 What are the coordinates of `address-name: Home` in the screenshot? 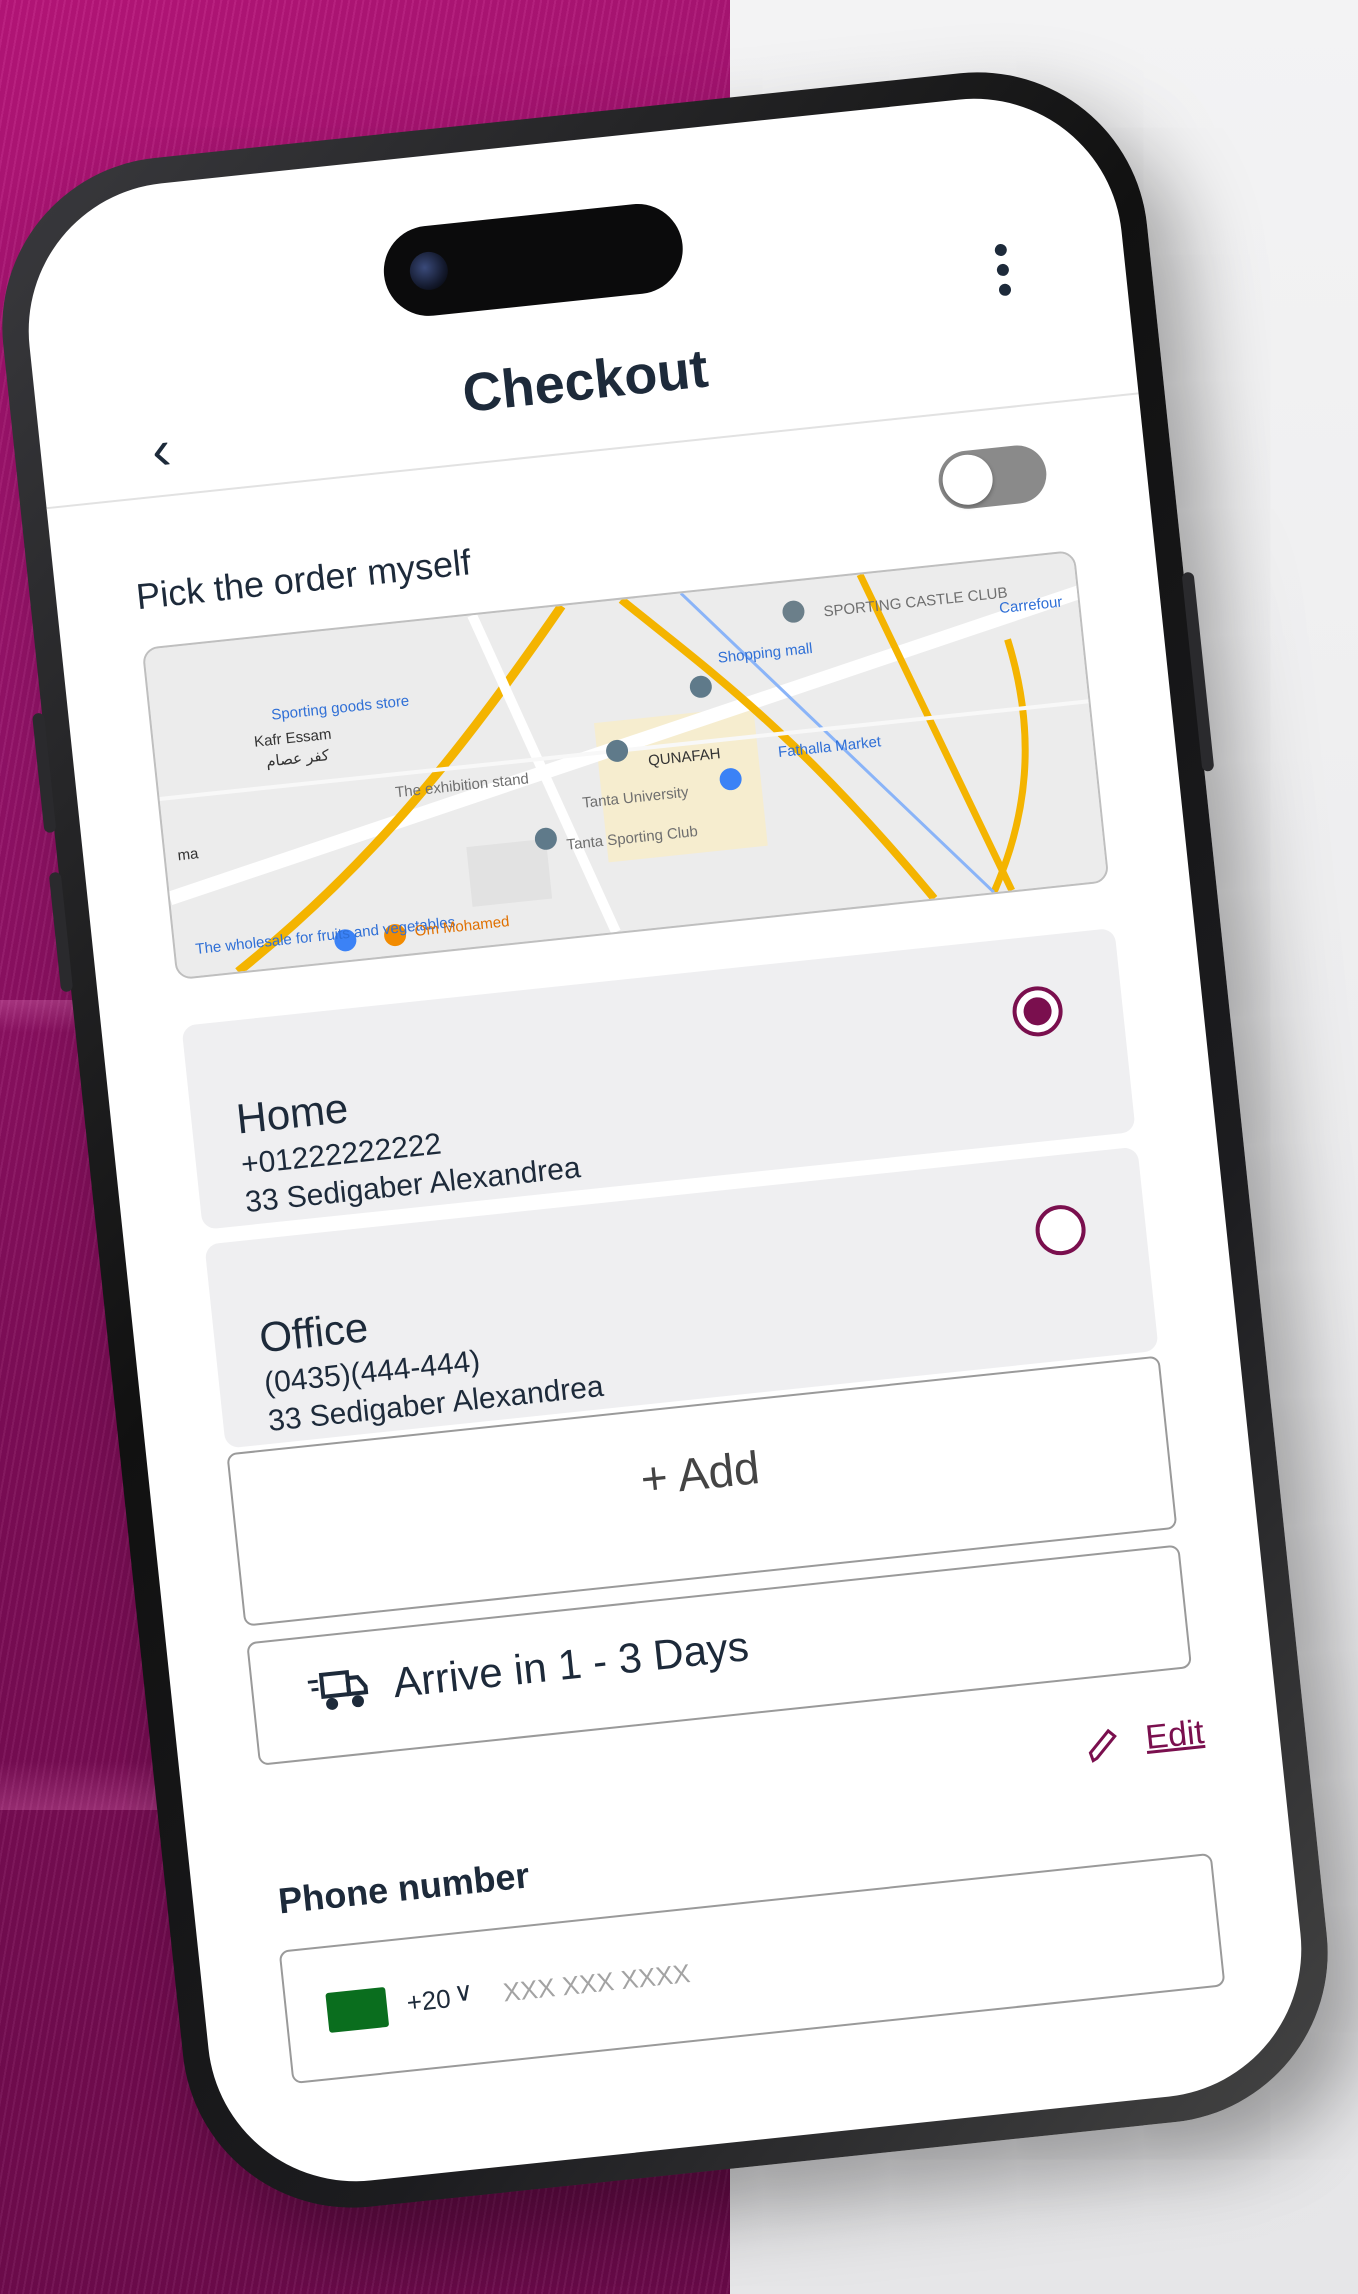 It's located at (292, 1113).